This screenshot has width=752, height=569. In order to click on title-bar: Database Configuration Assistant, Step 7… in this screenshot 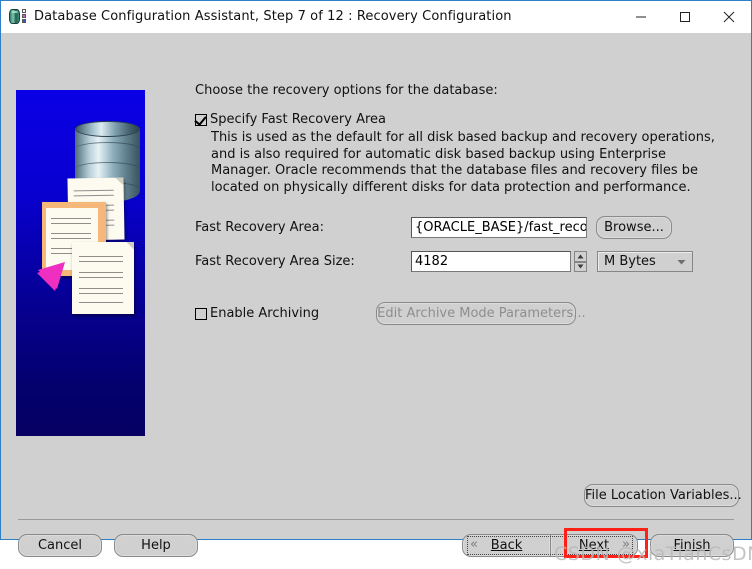, I will do `click(376, 17)`.